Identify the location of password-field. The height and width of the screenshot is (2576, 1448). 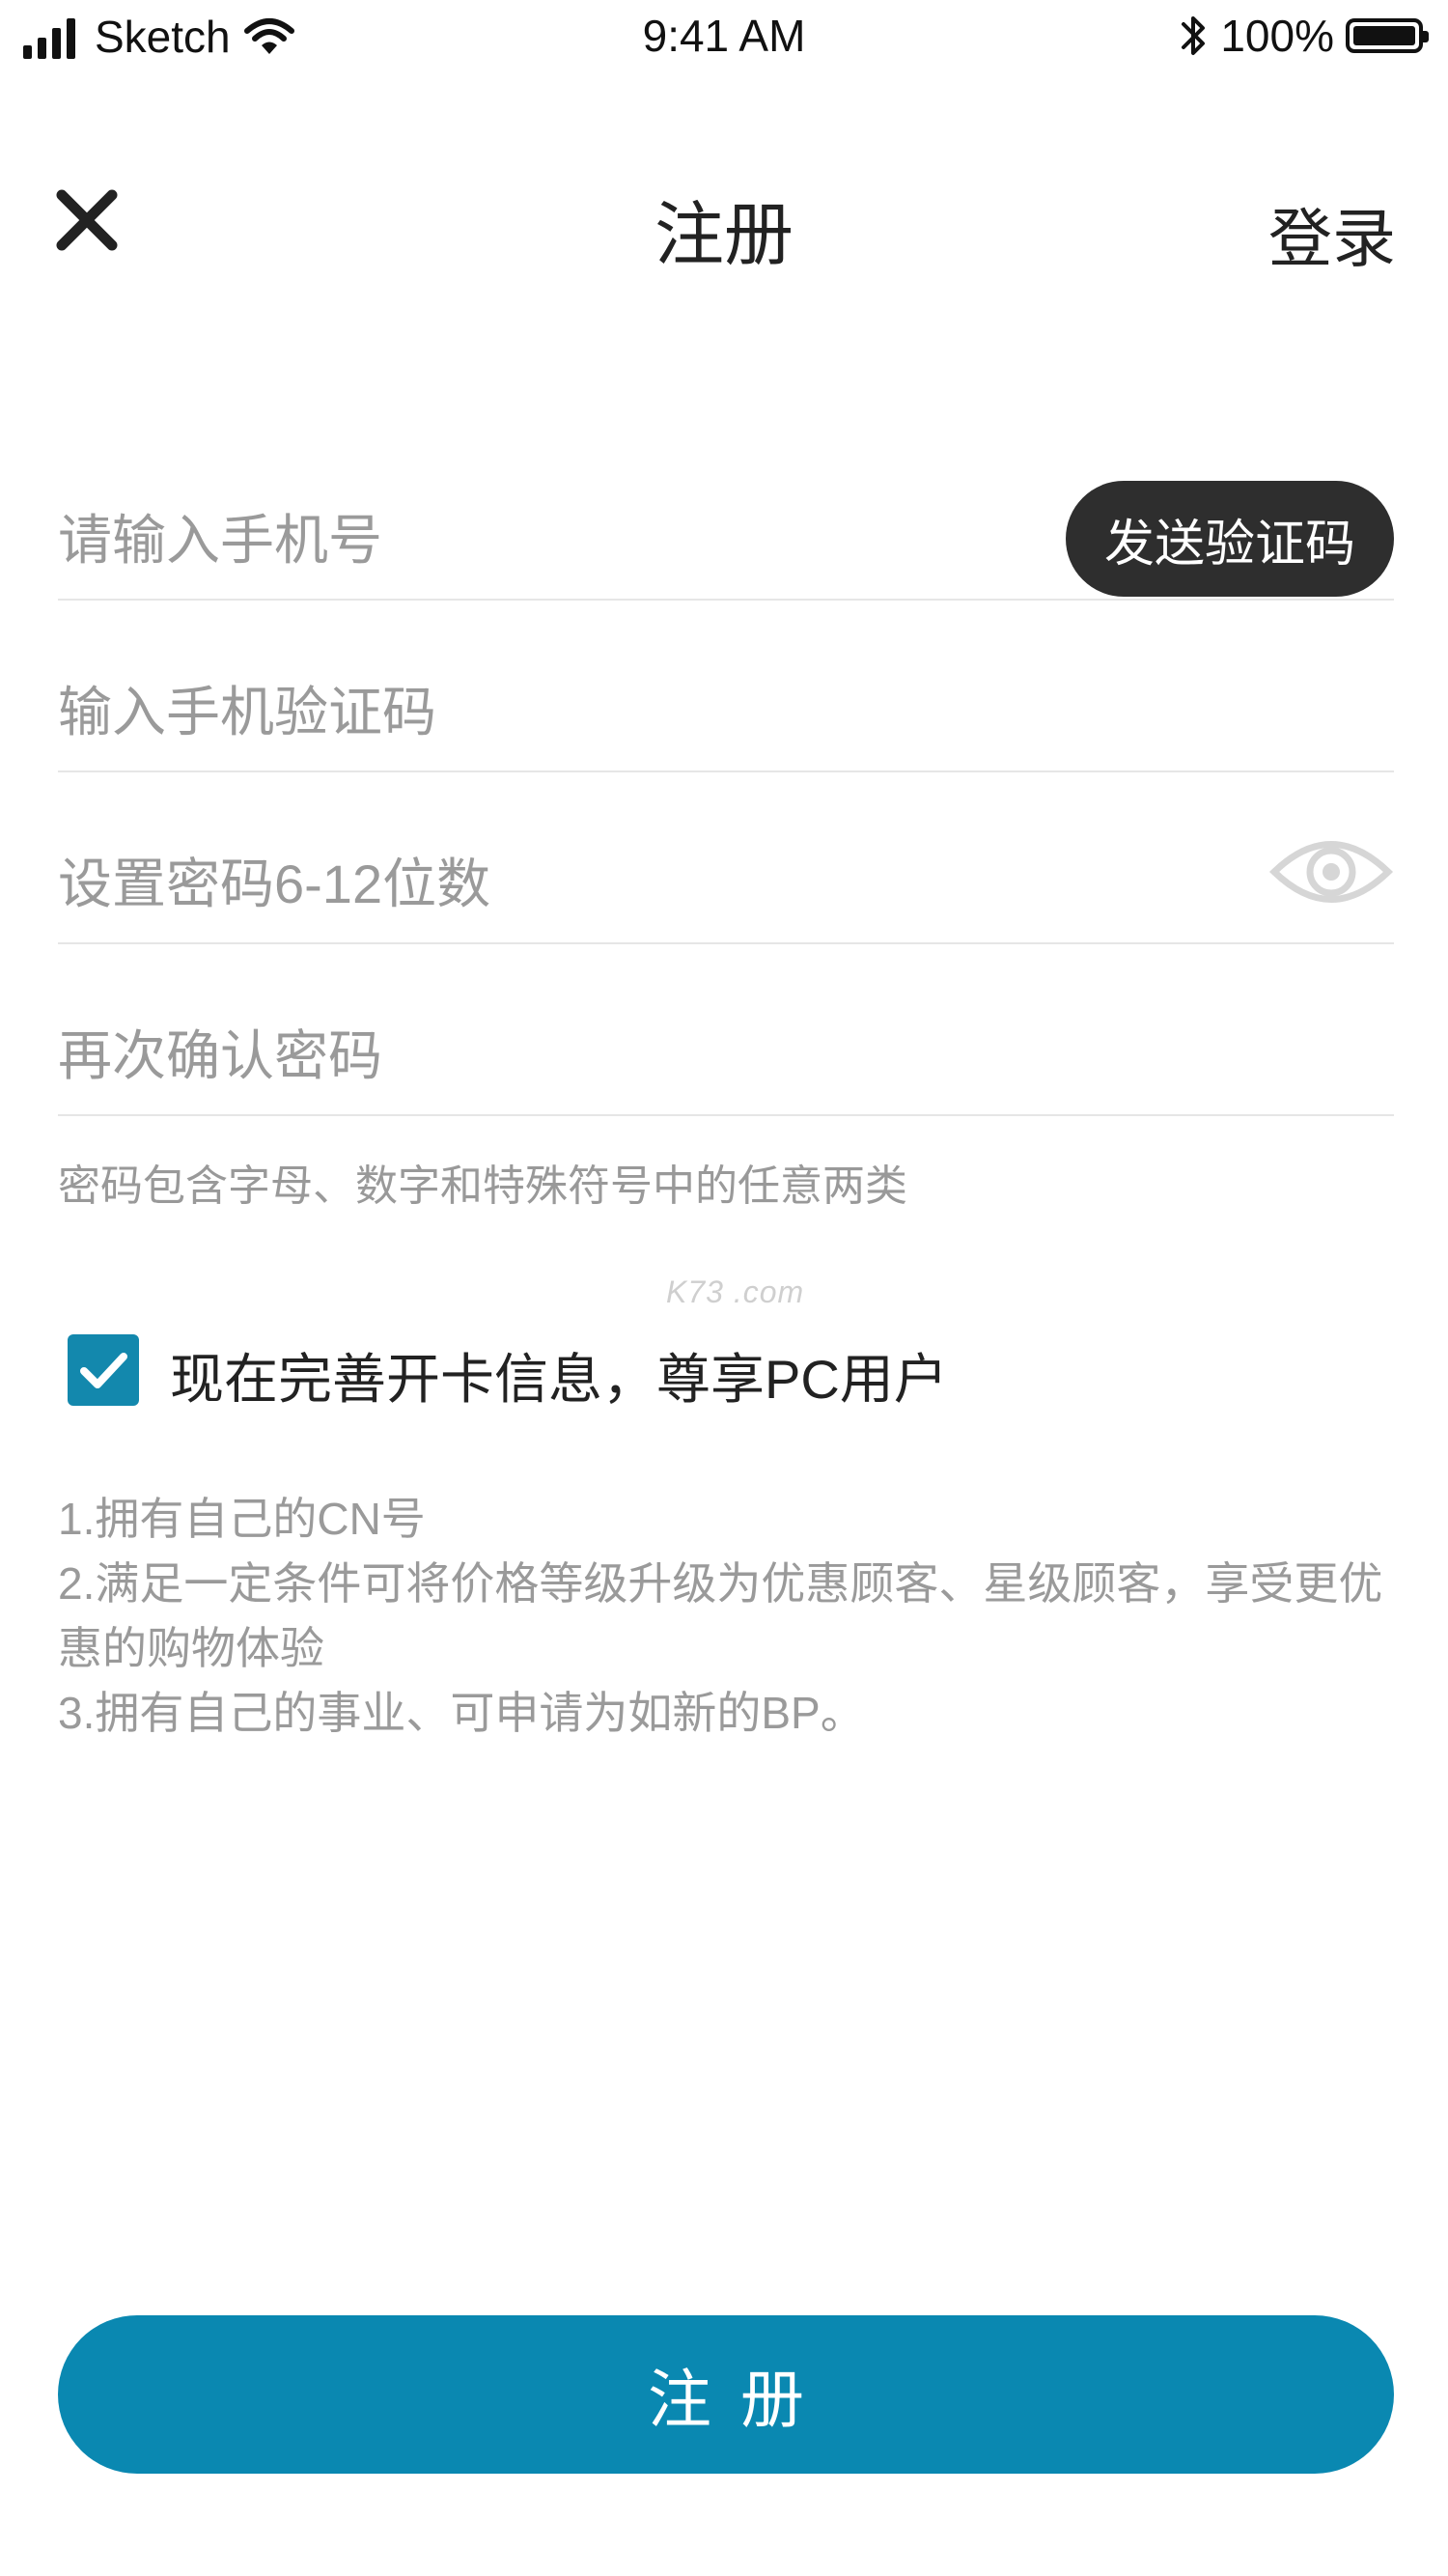
(726, 857).